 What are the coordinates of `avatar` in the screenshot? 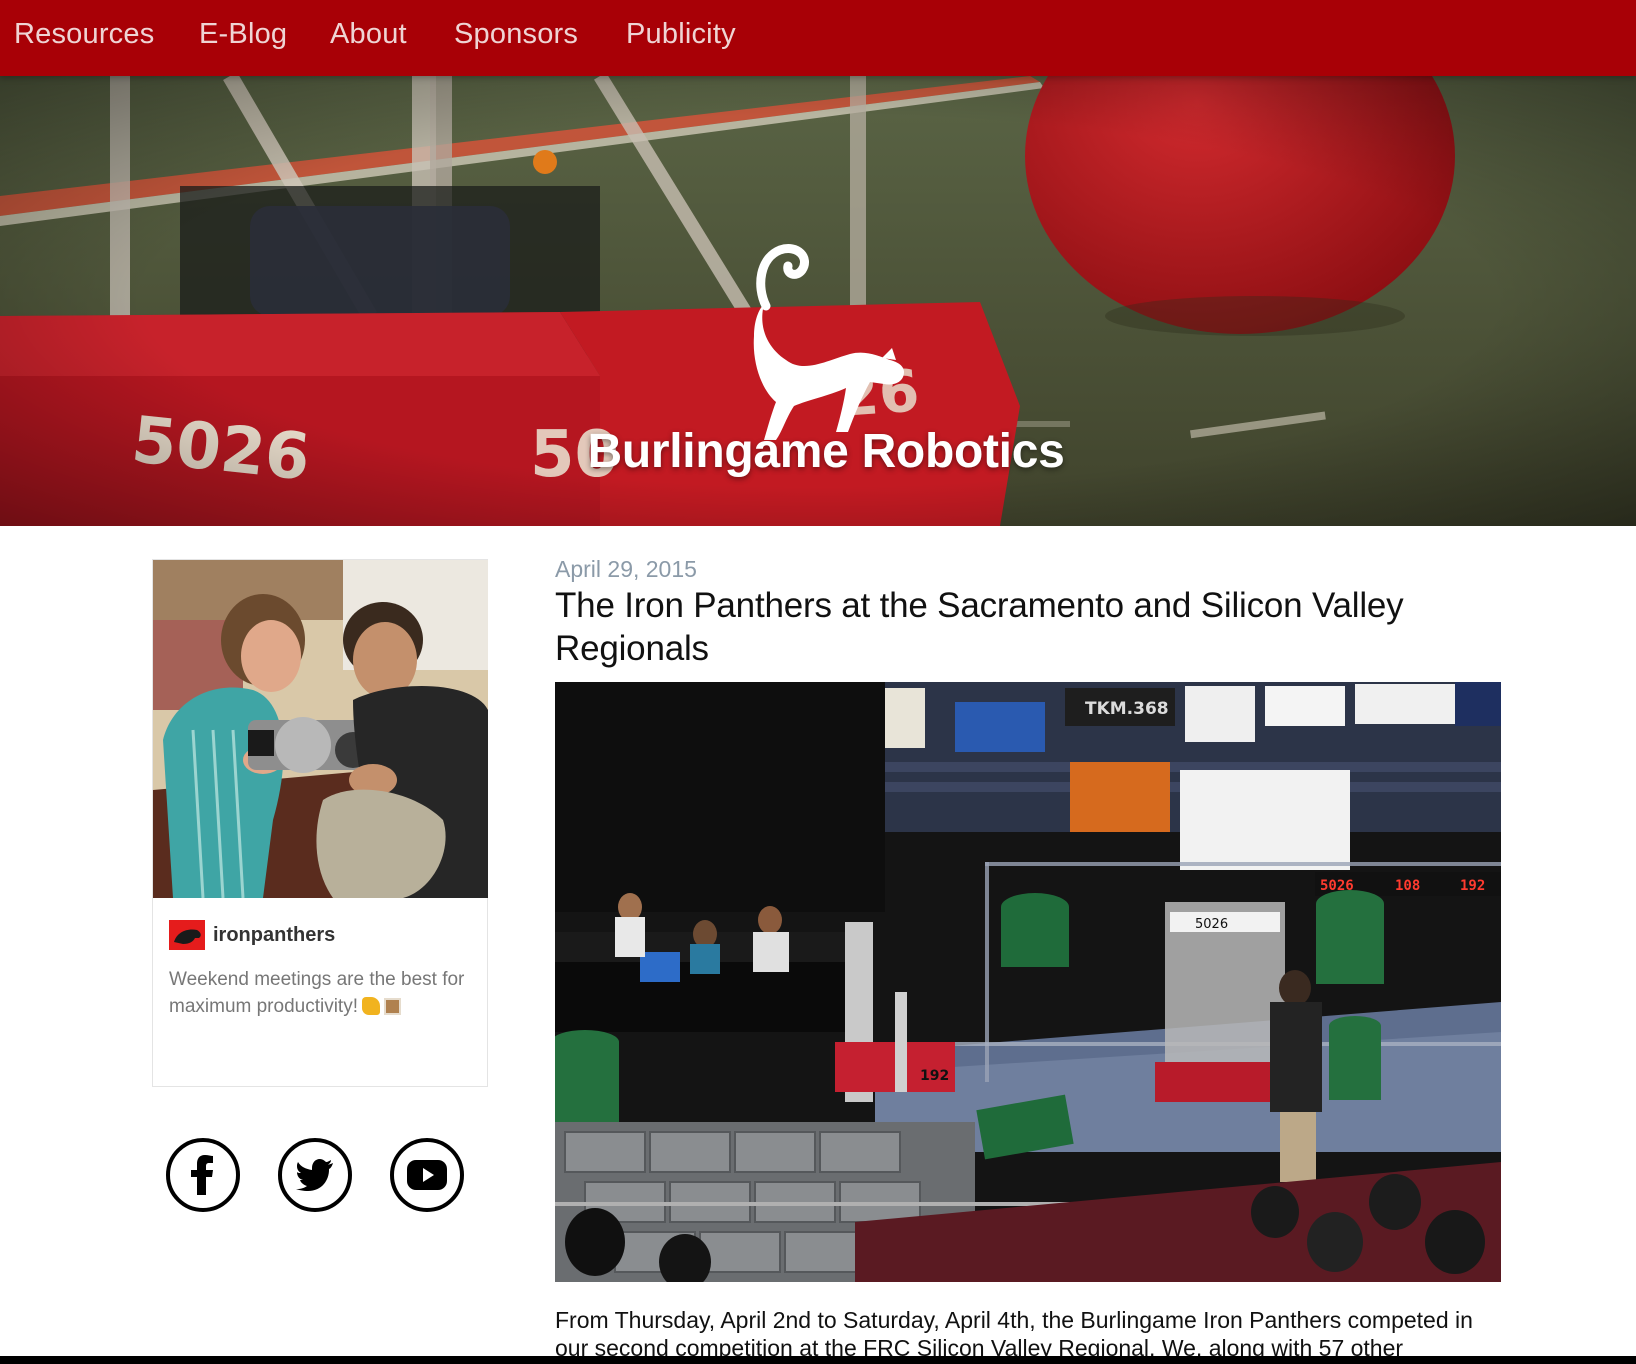 It's located at (187, 935).